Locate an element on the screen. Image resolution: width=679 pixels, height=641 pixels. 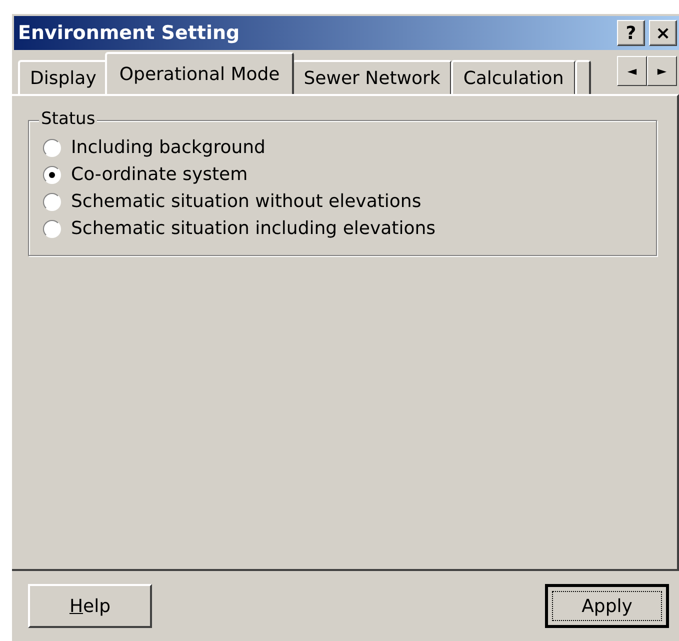
tab-scroll-button: ◄ is located at coordinates (632, 71).